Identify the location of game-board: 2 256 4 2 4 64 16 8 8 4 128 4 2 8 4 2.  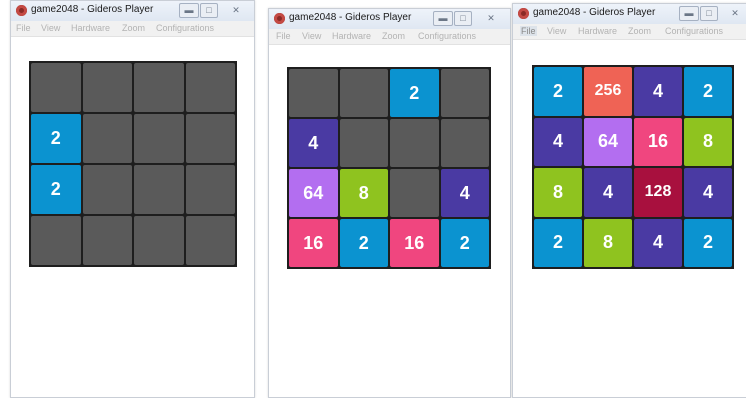
(633, 167).